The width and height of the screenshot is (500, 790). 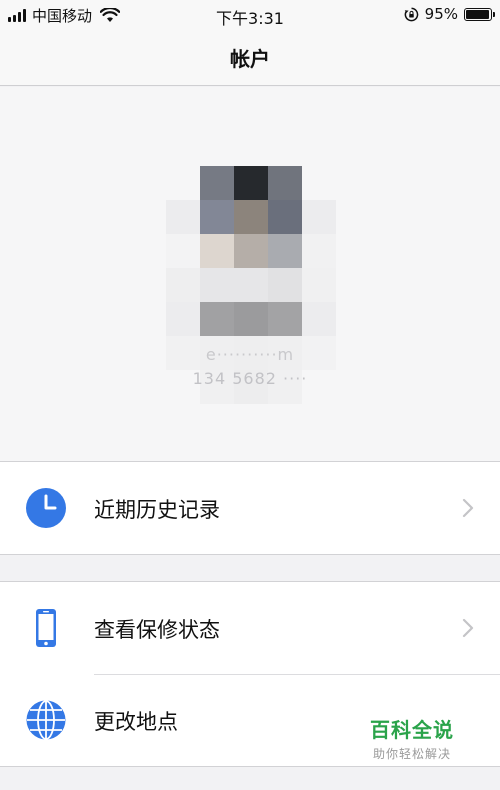 I want to click on profile-phone: 134 5682 ····, so click(x=250, y=378).